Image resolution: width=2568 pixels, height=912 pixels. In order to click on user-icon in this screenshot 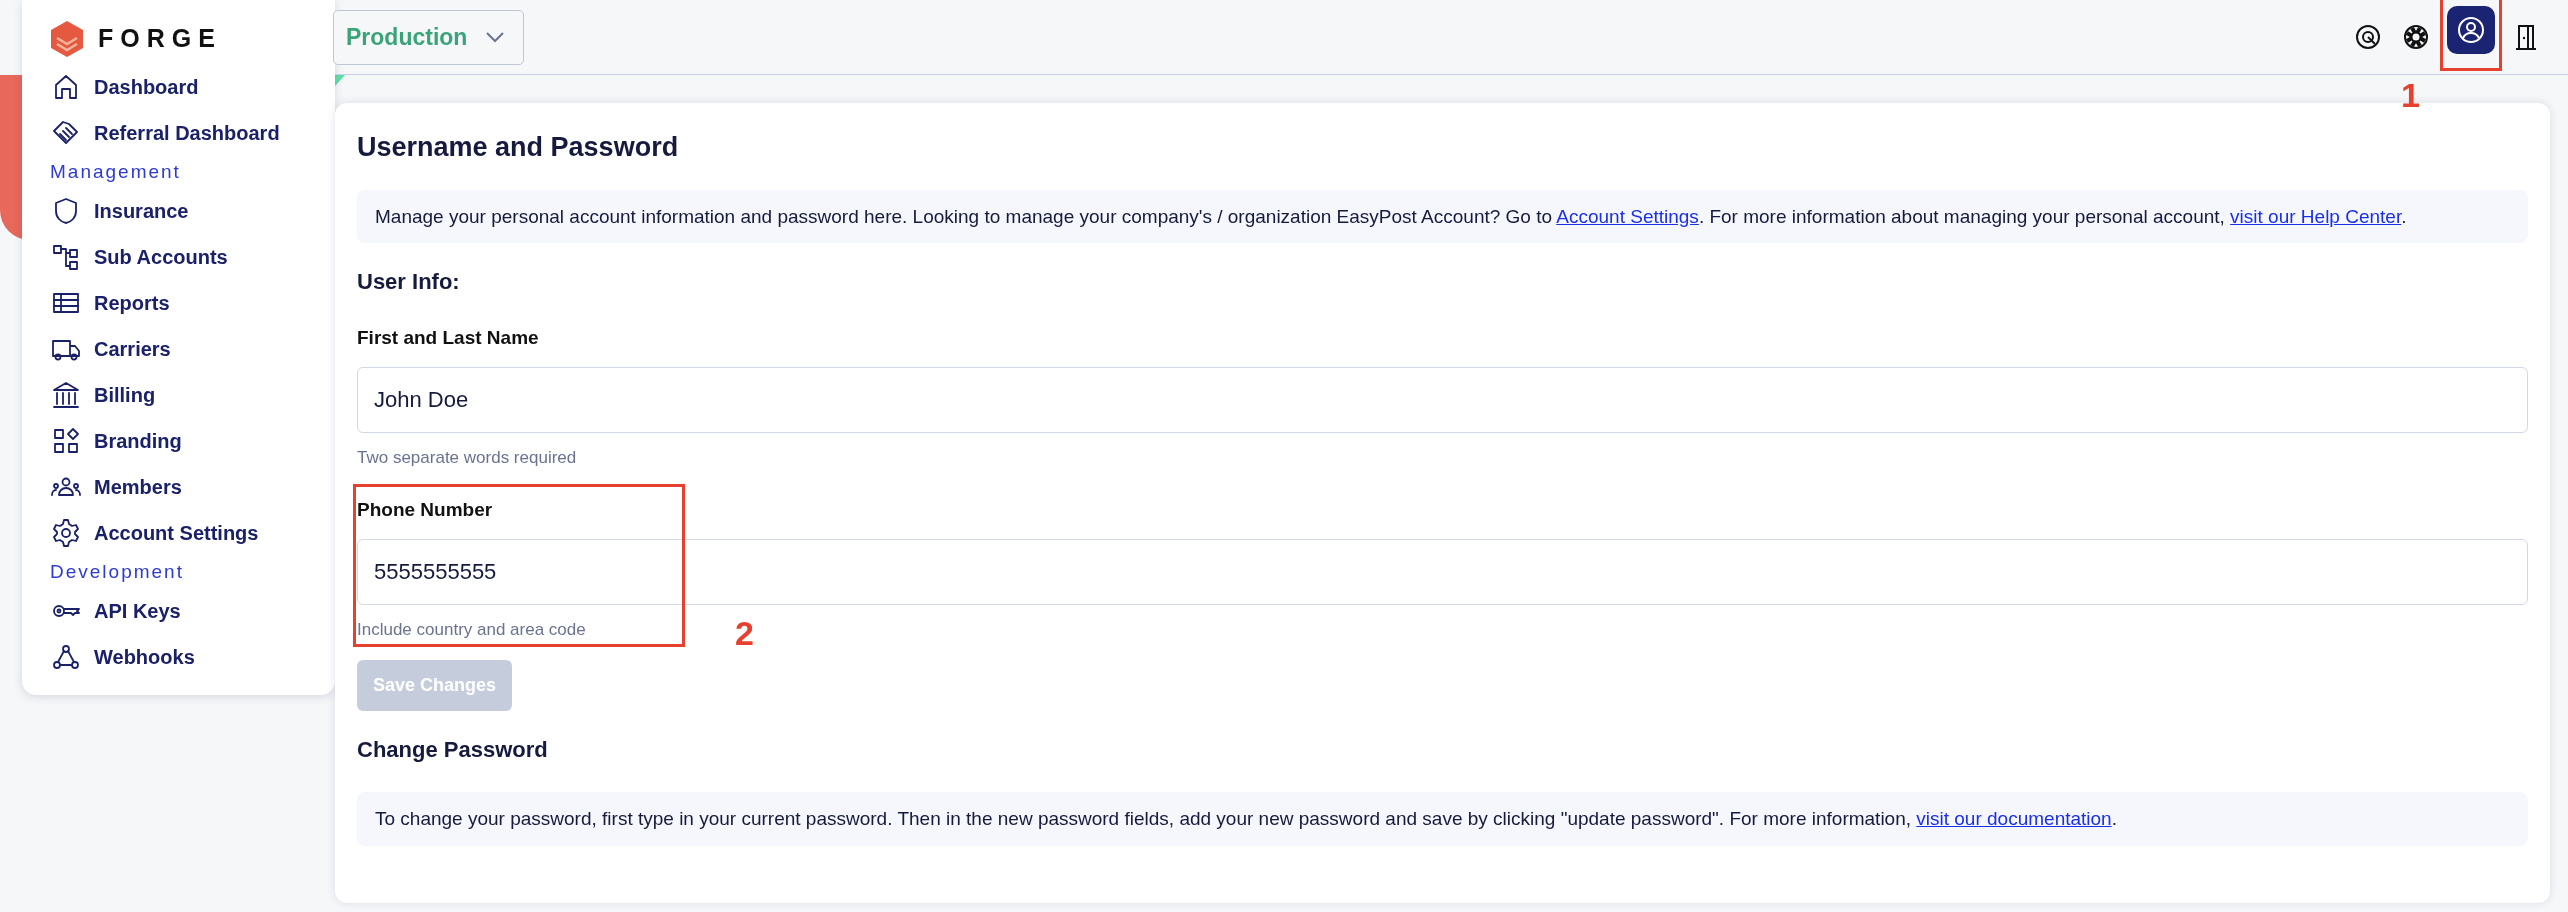, I will do `click(2471, 30)`.